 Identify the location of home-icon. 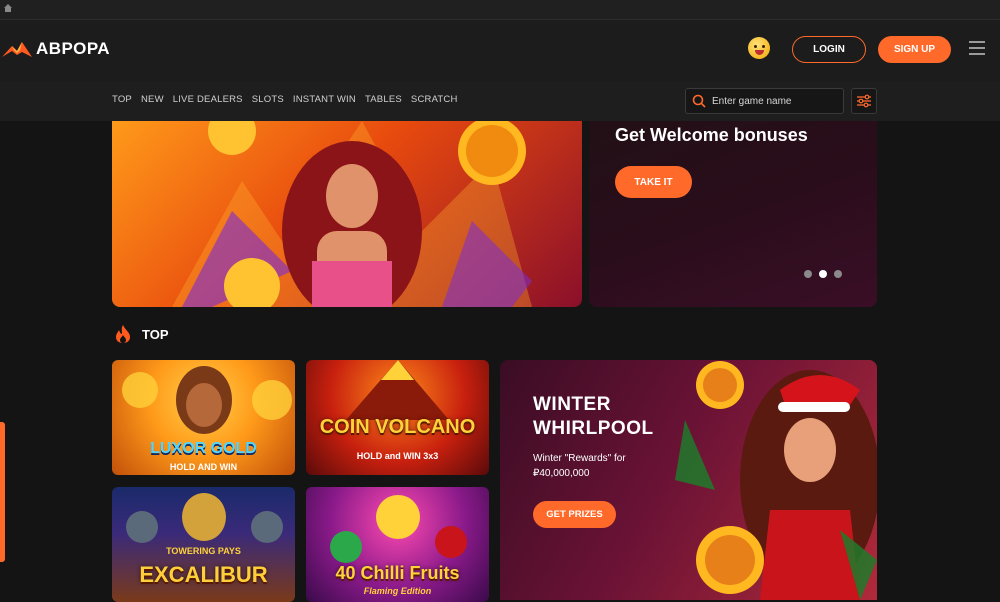
(8, 8).